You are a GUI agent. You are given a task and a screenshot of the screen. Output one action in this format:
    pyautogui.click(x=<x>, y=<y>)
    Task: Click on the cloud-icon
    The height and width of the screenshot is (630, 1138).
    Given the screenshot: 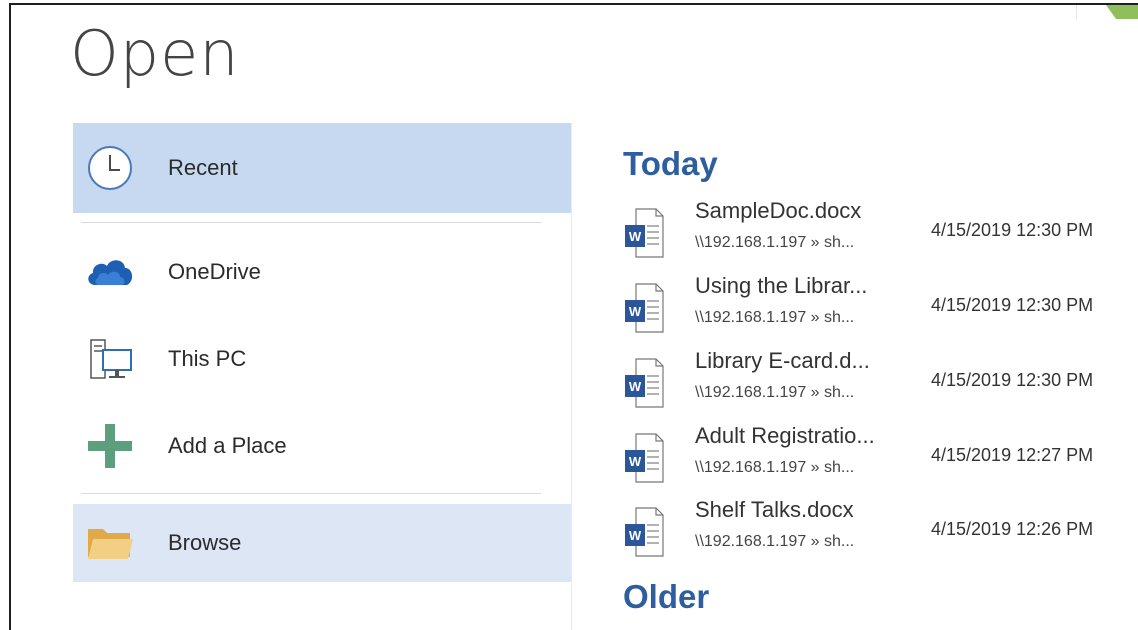 What is the action you would take?
    pyautogui.click(x=110, y=272)
    